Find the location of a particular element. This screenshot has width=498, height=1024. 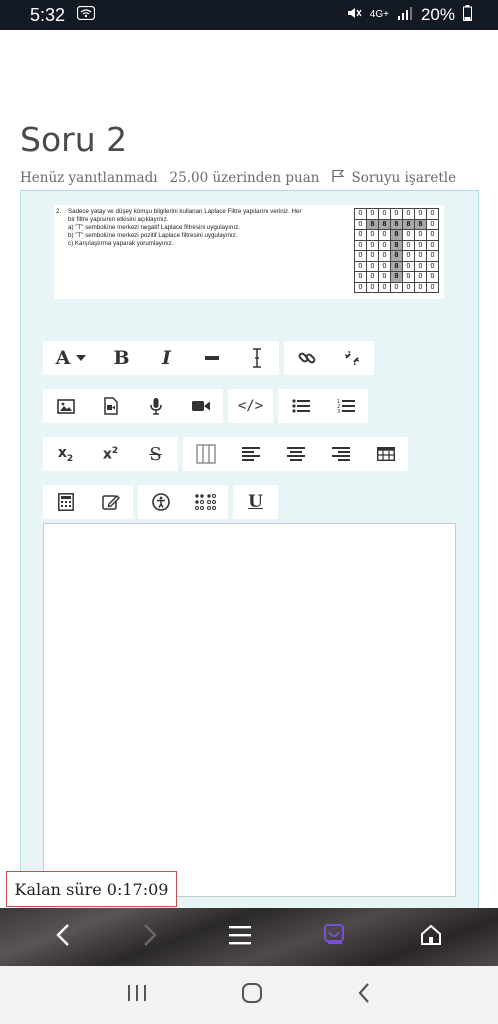

wifi-icon is located at coordinates (86, 15).